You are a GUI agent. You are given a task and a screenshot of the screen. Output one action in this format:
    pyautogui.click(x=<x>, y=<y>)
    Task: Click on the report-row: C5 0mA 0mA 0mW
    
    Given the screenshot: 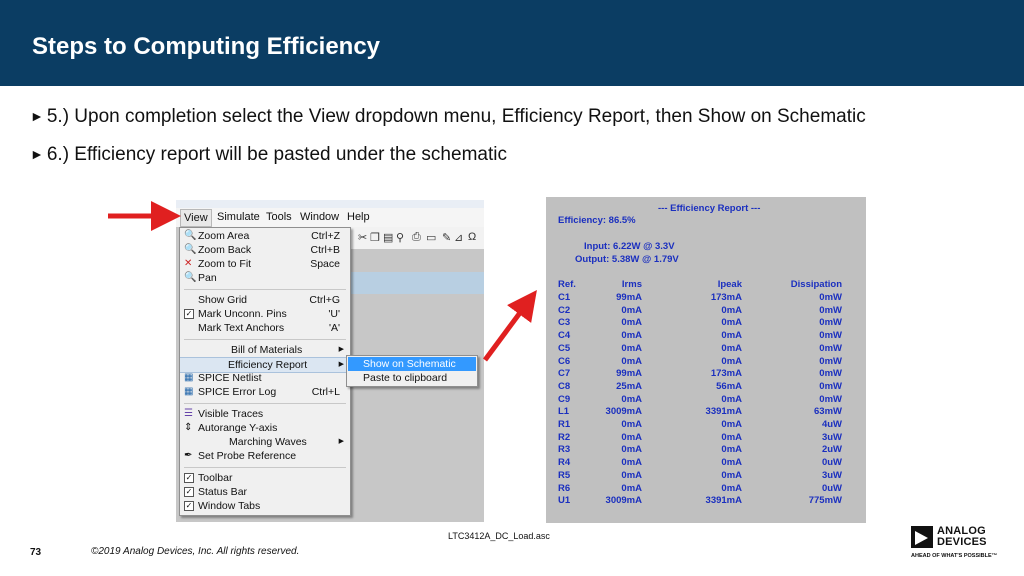 What is the action you would take?
    pyautogui.click(x=706, y=349)
    